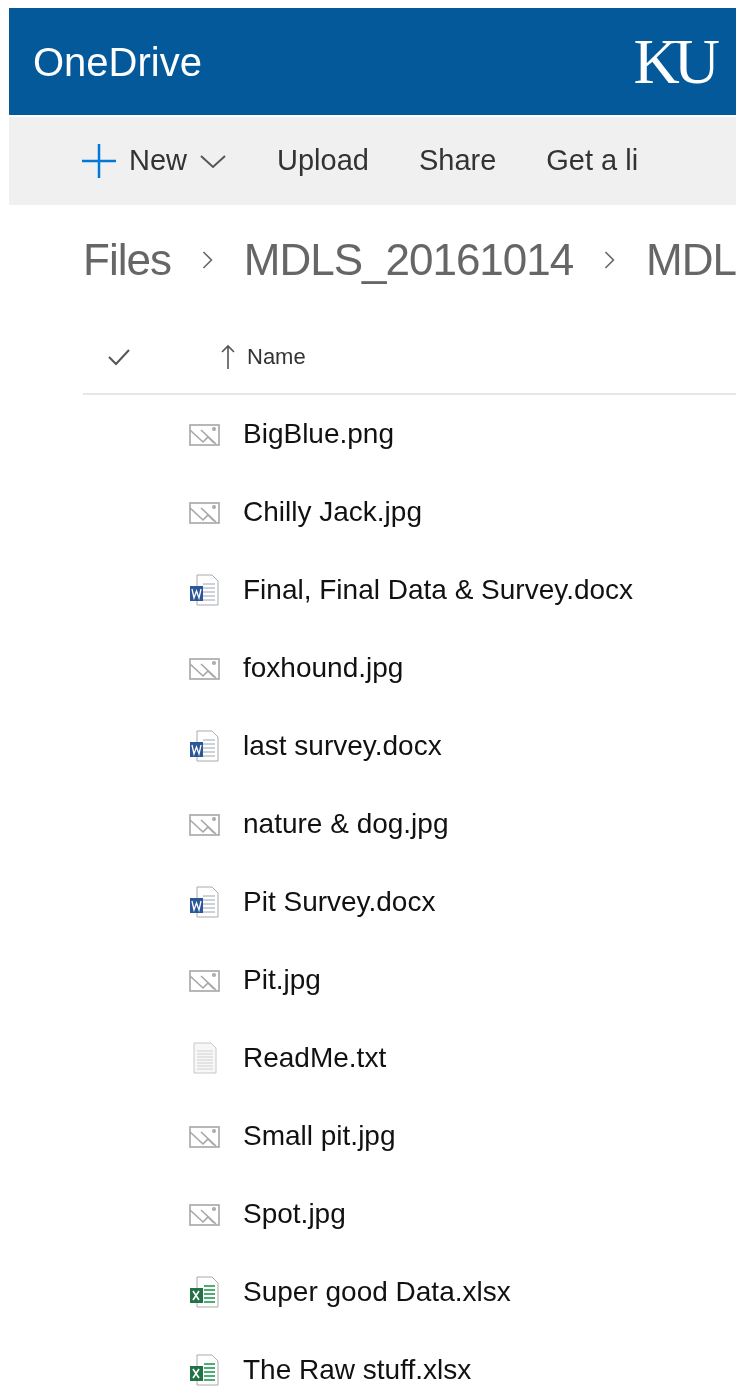 This screenshot has width=736, height=1392. Describe the element at coordinates (357, 1370) in the screenshot. I see `file-name-link: The Raw stuff.xlsx` at that location.